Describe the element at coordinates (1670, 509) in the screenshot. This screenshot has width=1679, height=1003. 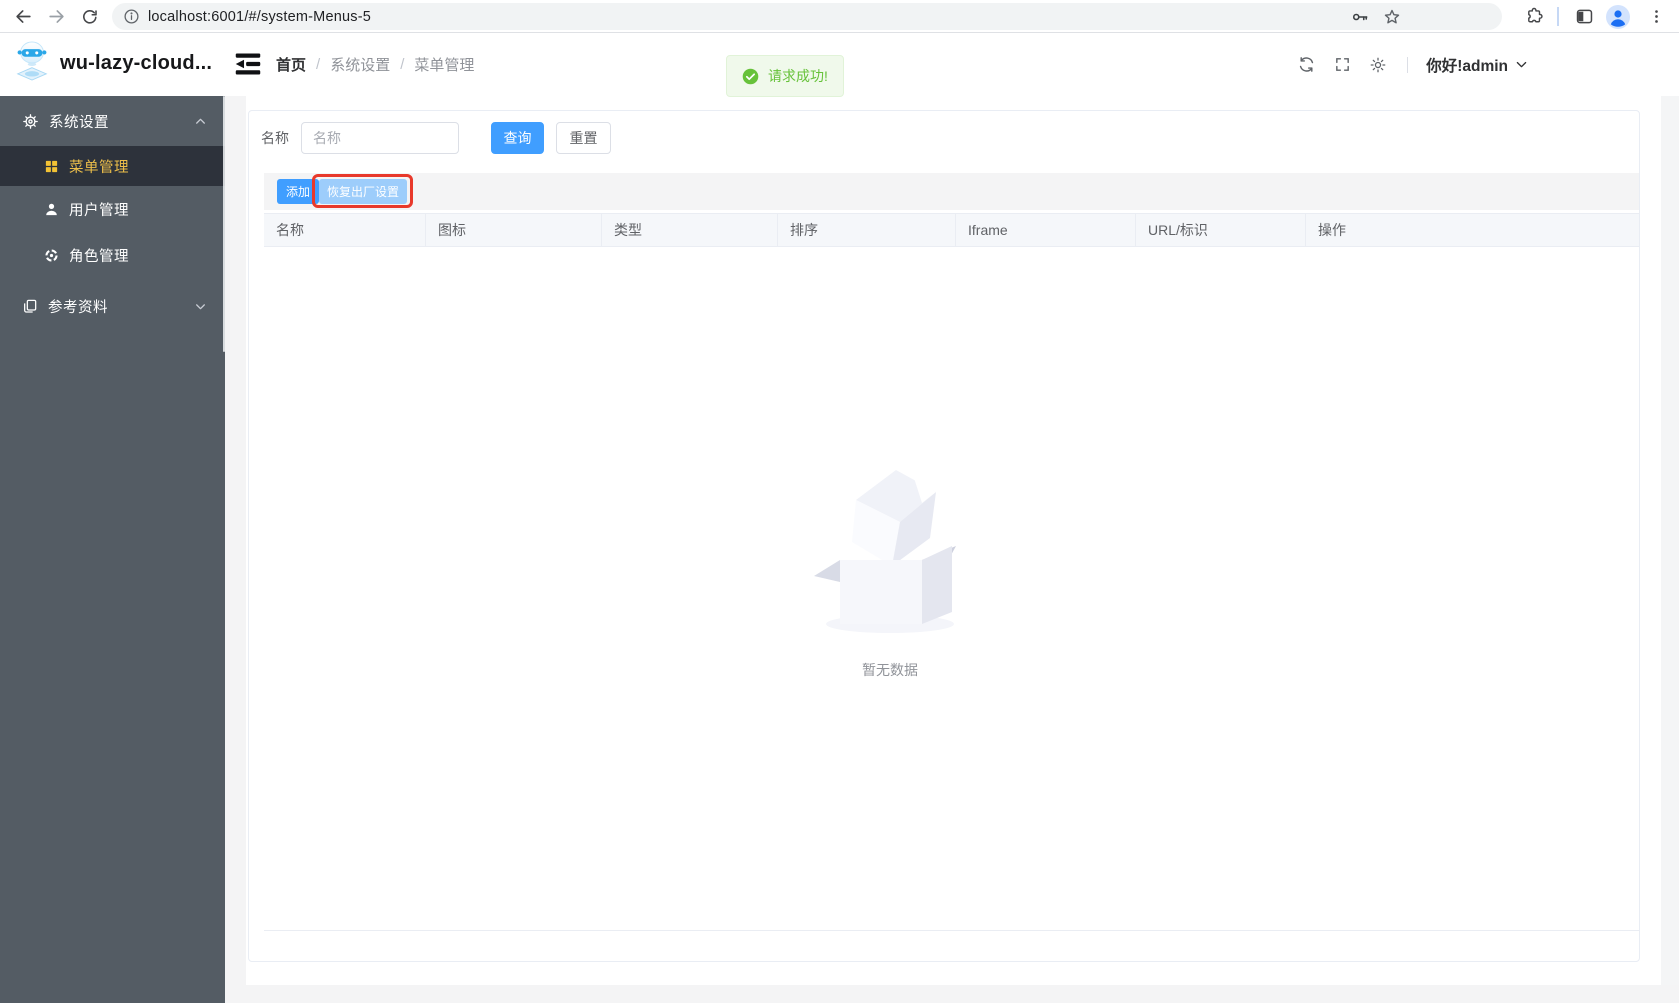
I see `page-scrollbar` at that location.